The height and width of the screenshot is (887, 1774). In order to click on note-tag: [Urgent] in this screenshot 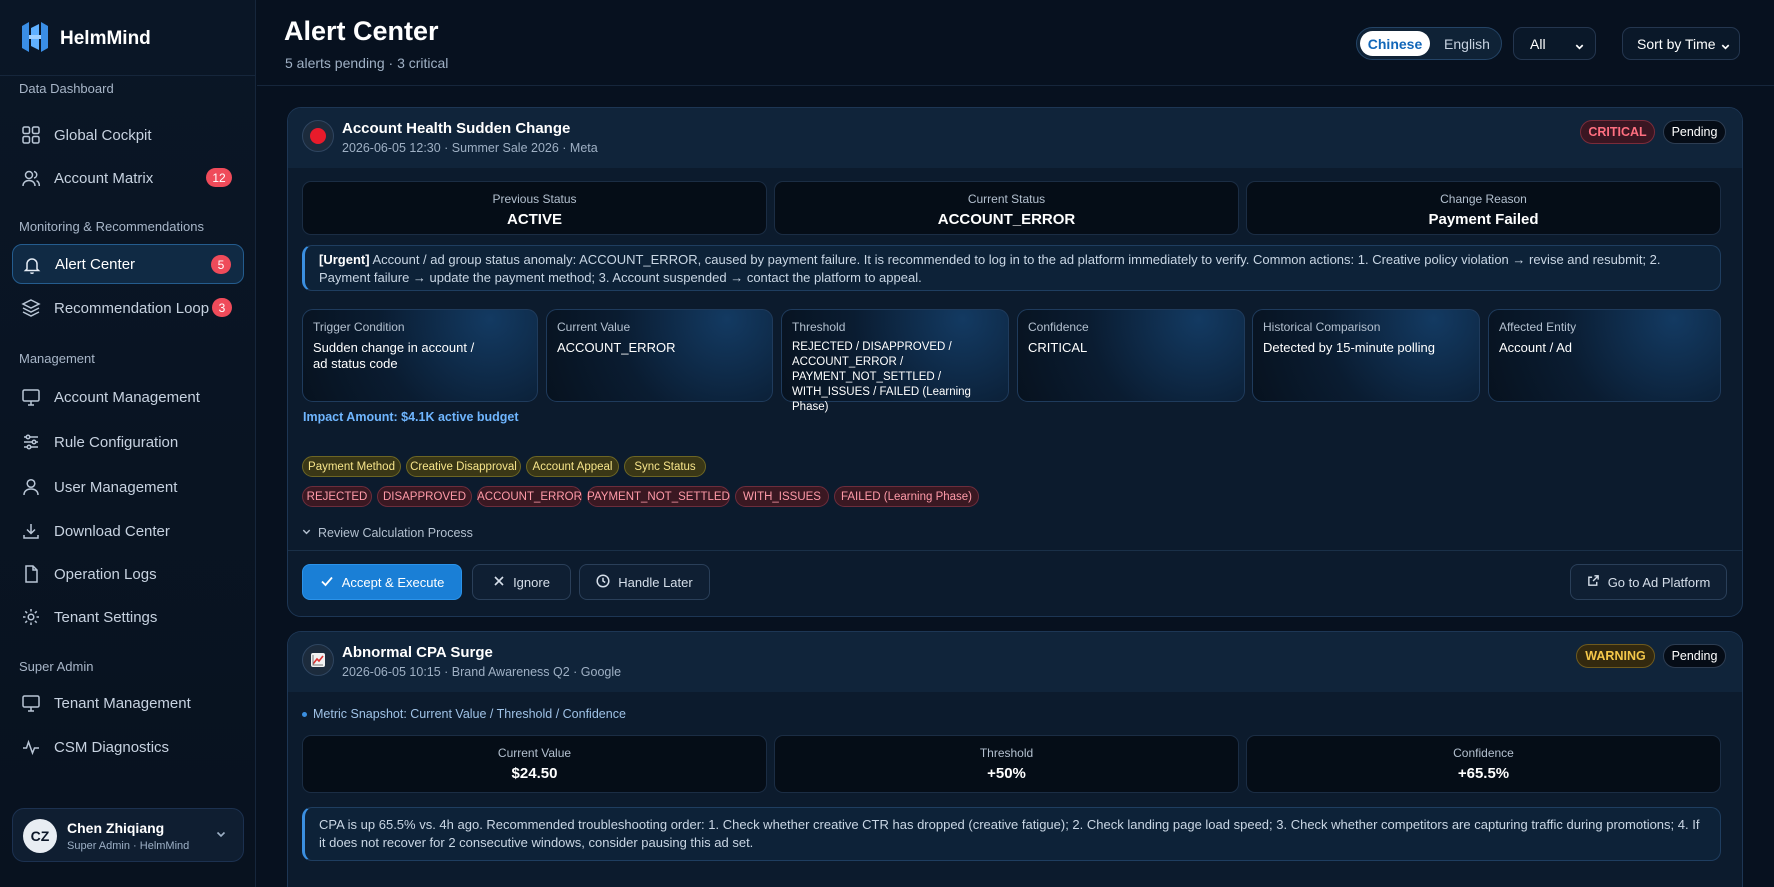, I will do `click(344, 259)`.